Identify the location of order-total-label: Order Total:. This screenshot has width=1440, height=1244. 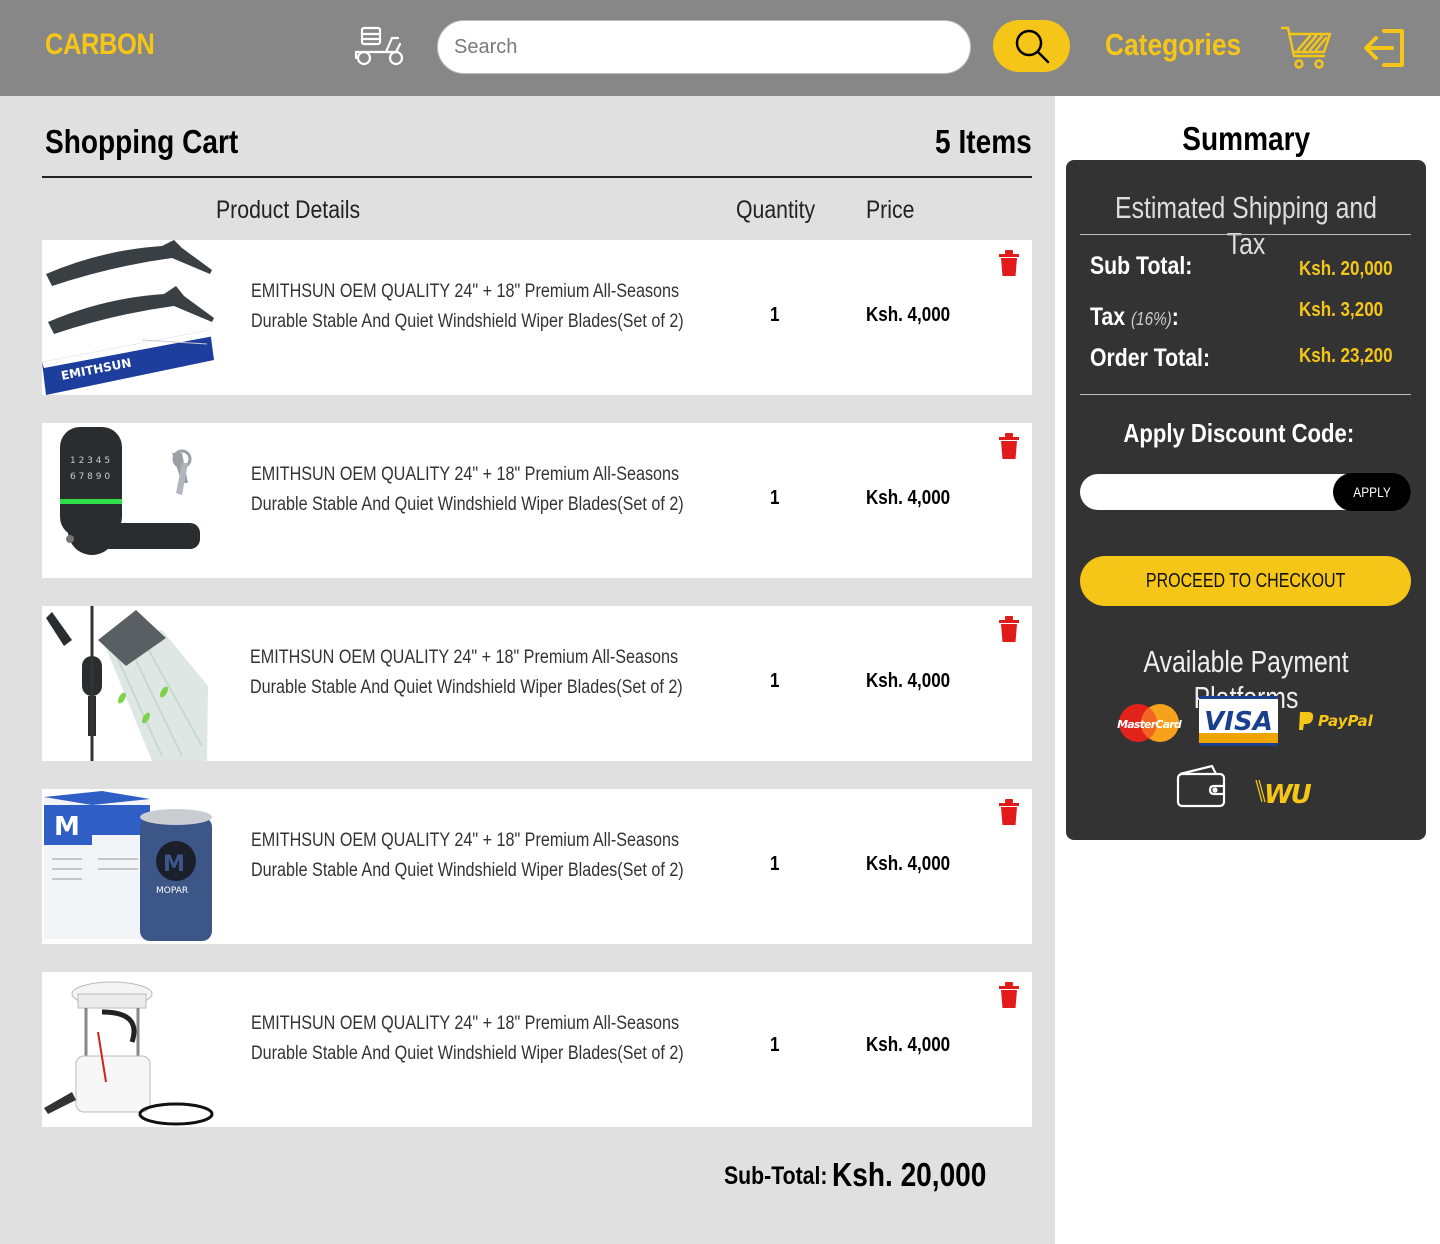
(1150, 358).